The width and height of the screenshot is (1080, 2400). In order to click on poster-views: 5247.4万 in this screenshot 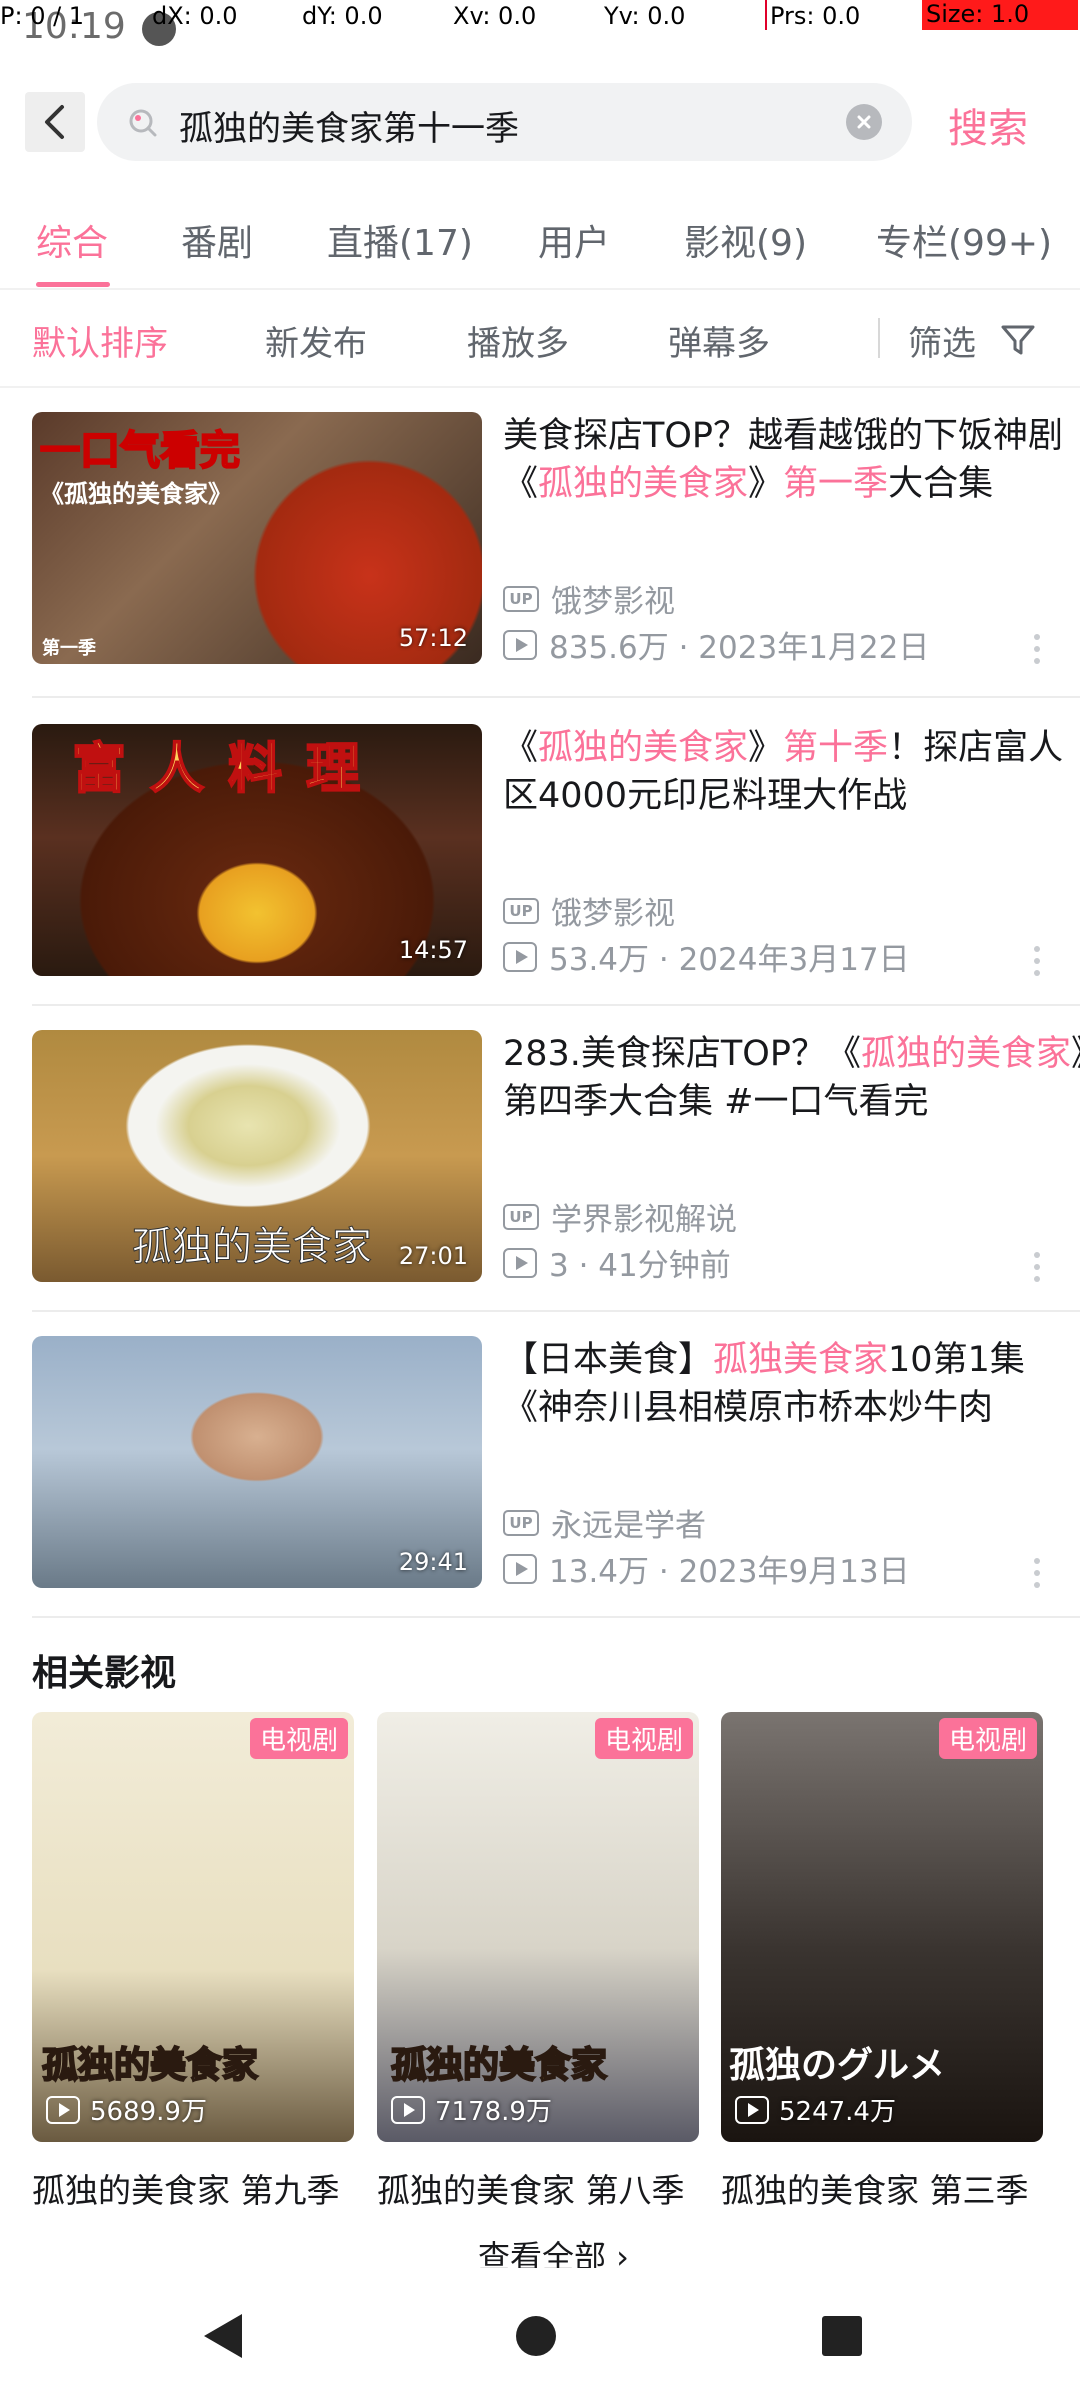, I will do `click(815, 2109)`.